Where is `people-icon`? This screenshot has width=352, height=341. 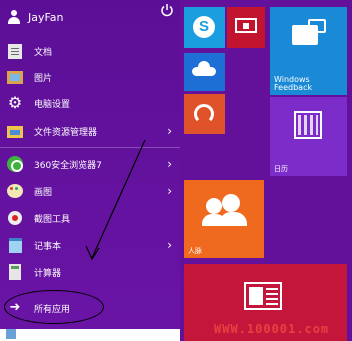
people-icon is located at coordinates (214, 206).